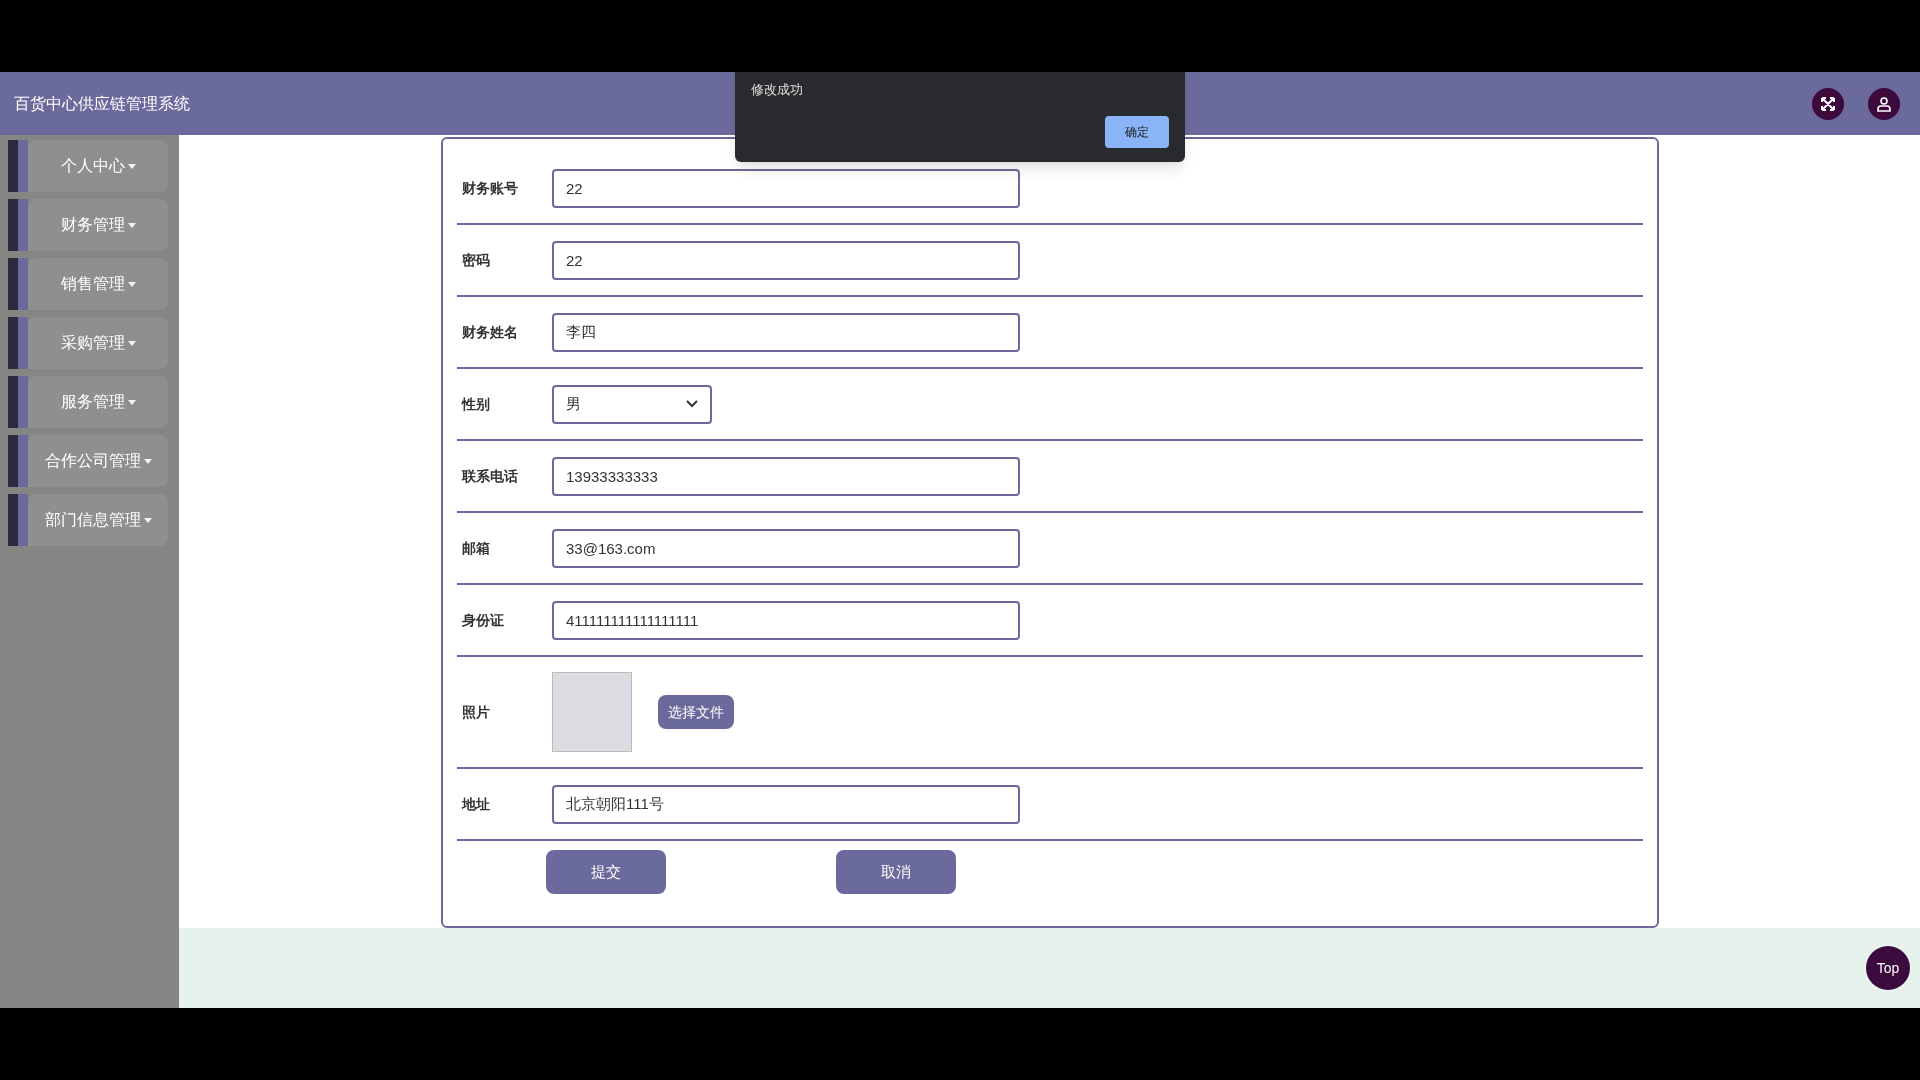 This screenshot has height=1080, width=1920. What do you see at coordinates (489, 476) in the screenshot?
I see `field-label: 联系电话` at bounding box center [489, 476].